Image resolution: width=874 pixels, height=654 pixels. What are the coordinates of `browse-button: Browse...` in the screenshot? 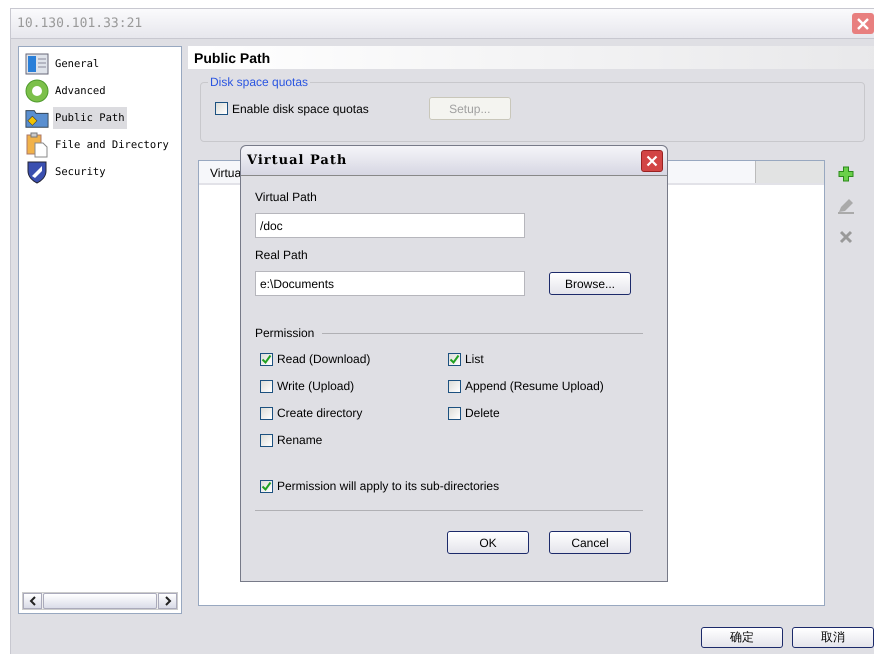 It's located at (590, 283).